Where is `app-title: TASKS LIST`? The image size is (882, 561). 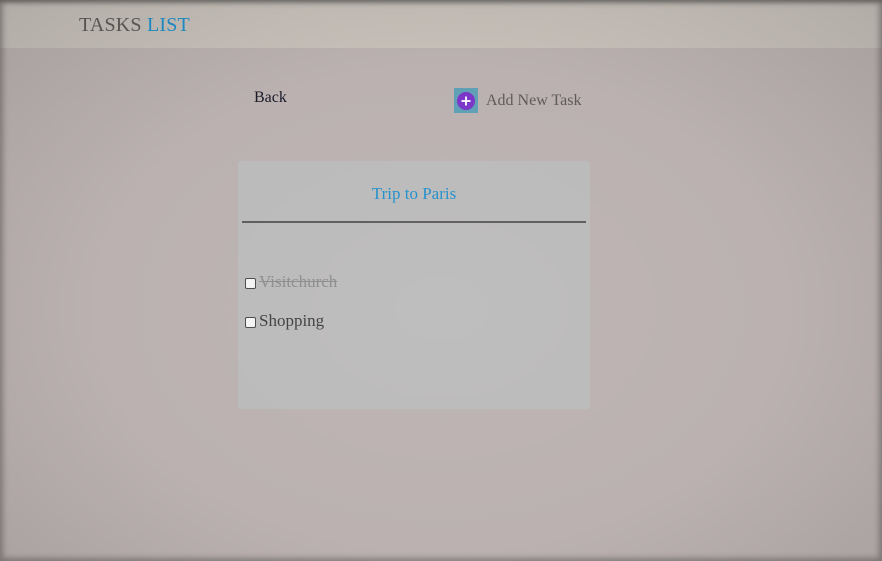
app-title: TASKS LIST is located at coordinates (134, 25).